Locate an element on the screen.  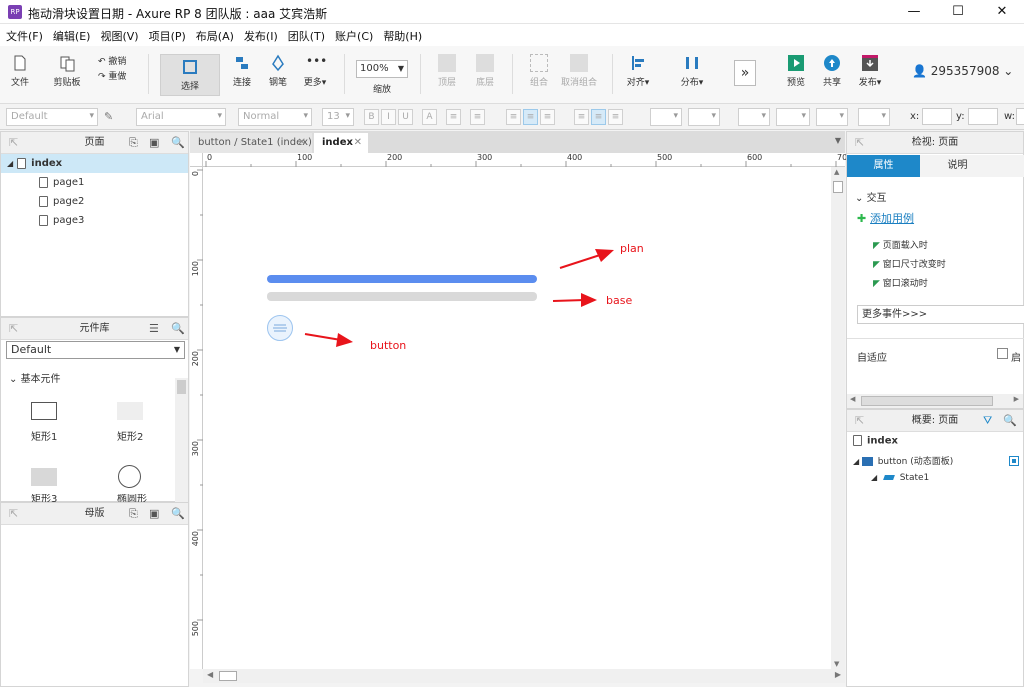
expand-toolbar-button: » is located at coordinates (745, 73).